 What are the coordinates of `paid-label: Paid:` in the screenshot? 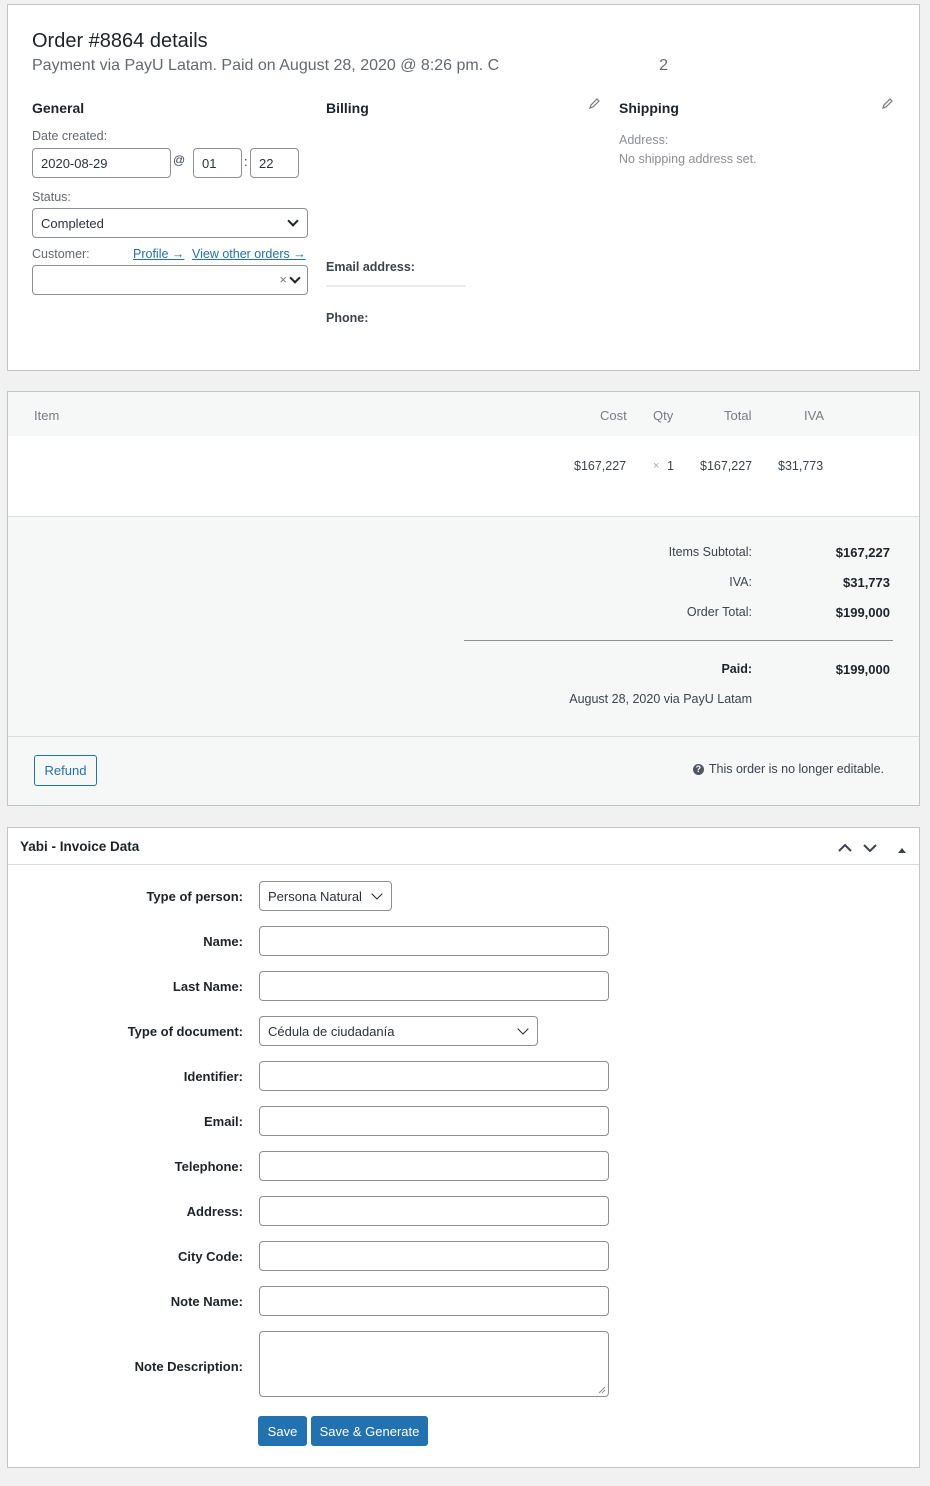 It's located at (736, 669).